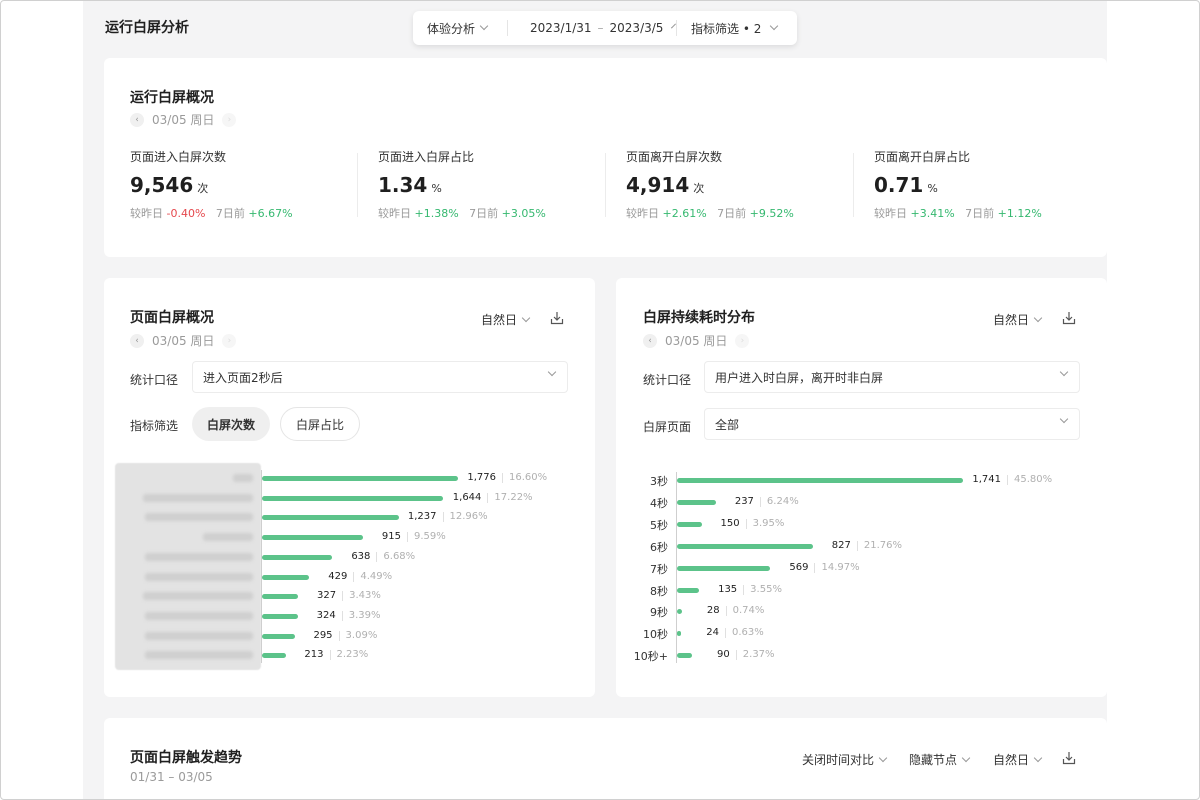 The height and width of the screenshot is (800, 1200). Describe the element at coordinates (853, 185) in the screenshot. I see `metric-divider` at that location.